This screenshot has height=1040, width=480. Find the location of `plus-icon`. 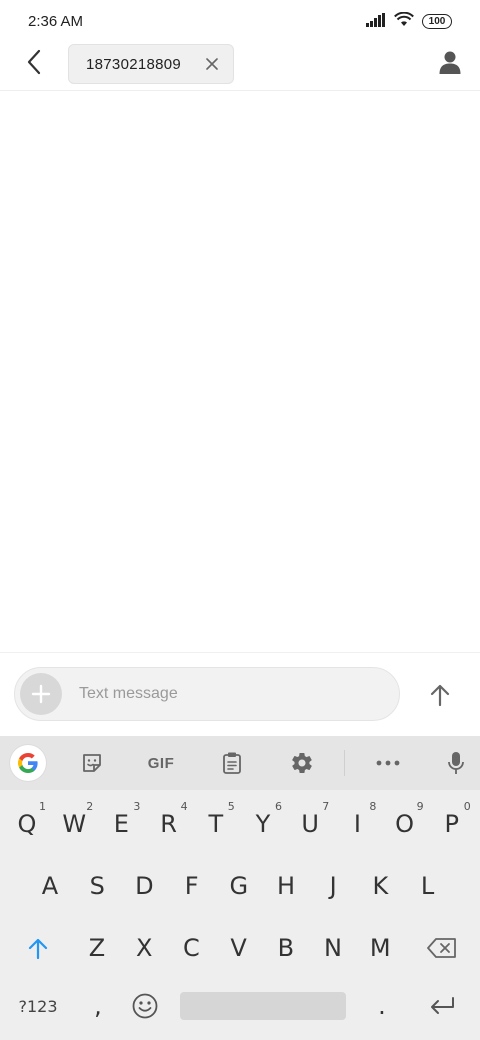

plus-icon is located at coordinates (41, 694).